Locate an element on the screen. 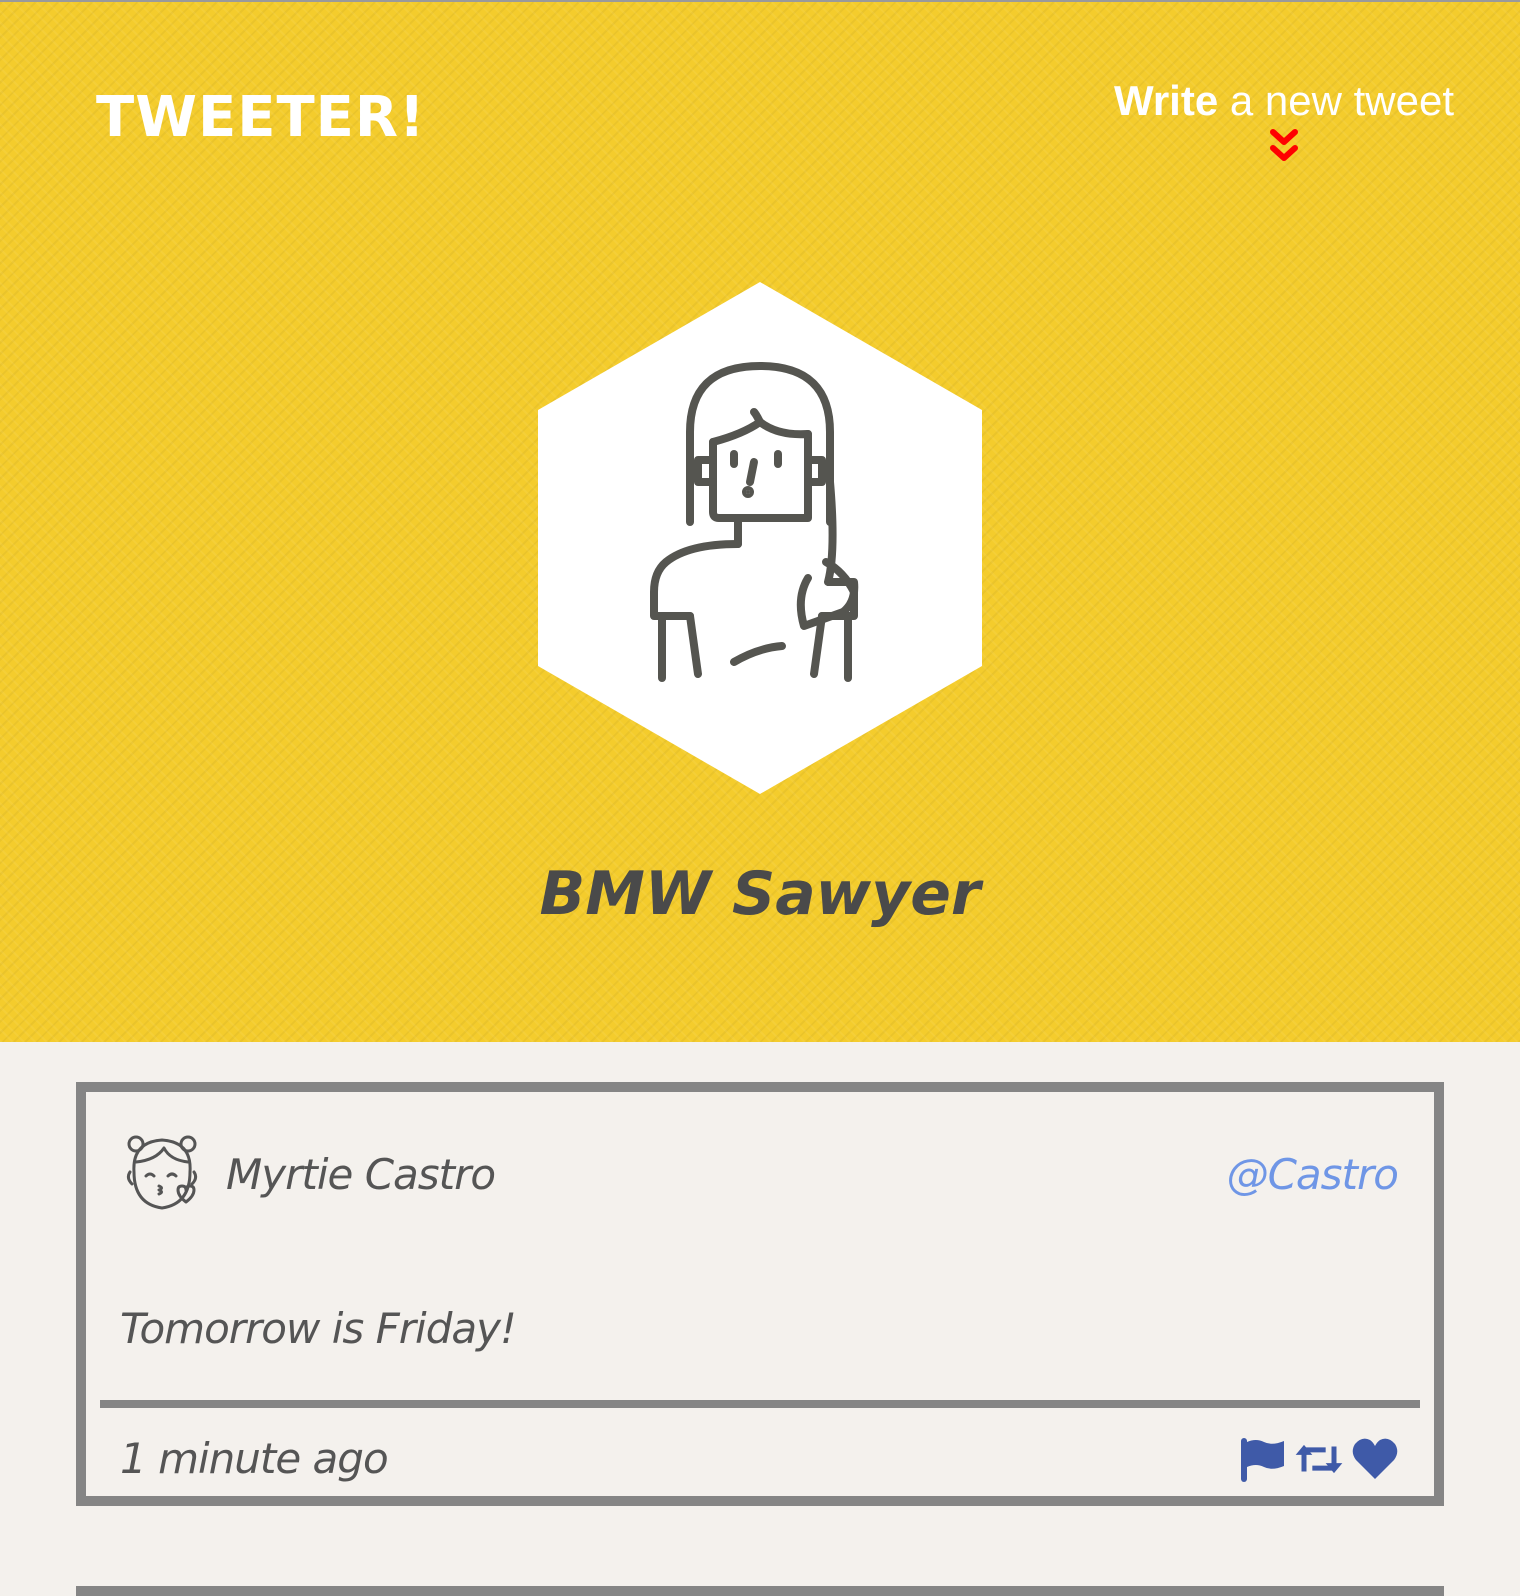  write-label-rest: a new tweet is located at coordinates (1336, 100).